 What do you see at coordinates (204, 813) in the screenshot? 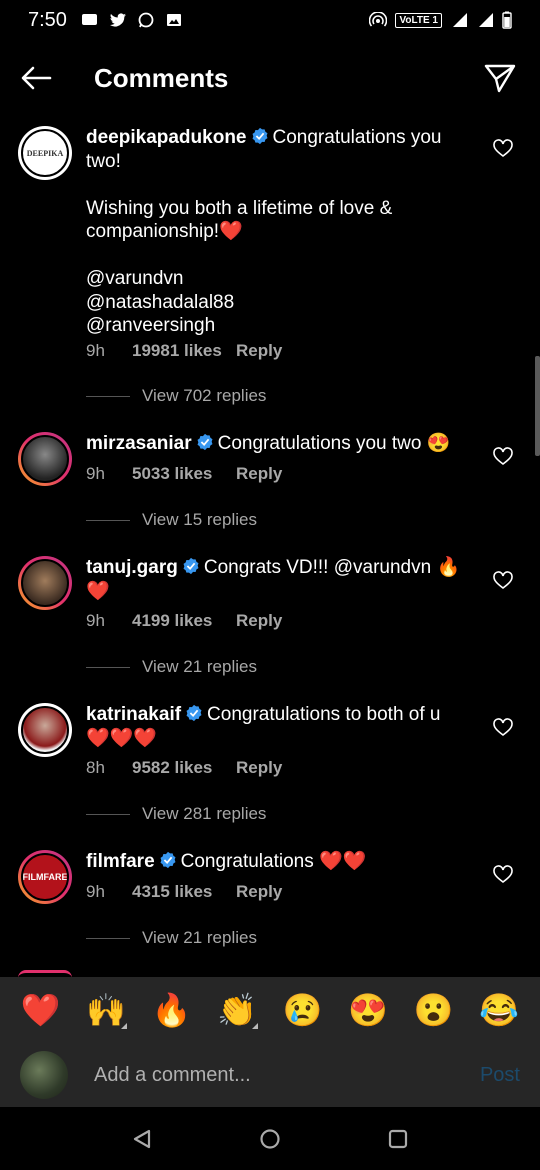
I see `view-replies-label: View 281 replies` at bounding box center [204, 813].